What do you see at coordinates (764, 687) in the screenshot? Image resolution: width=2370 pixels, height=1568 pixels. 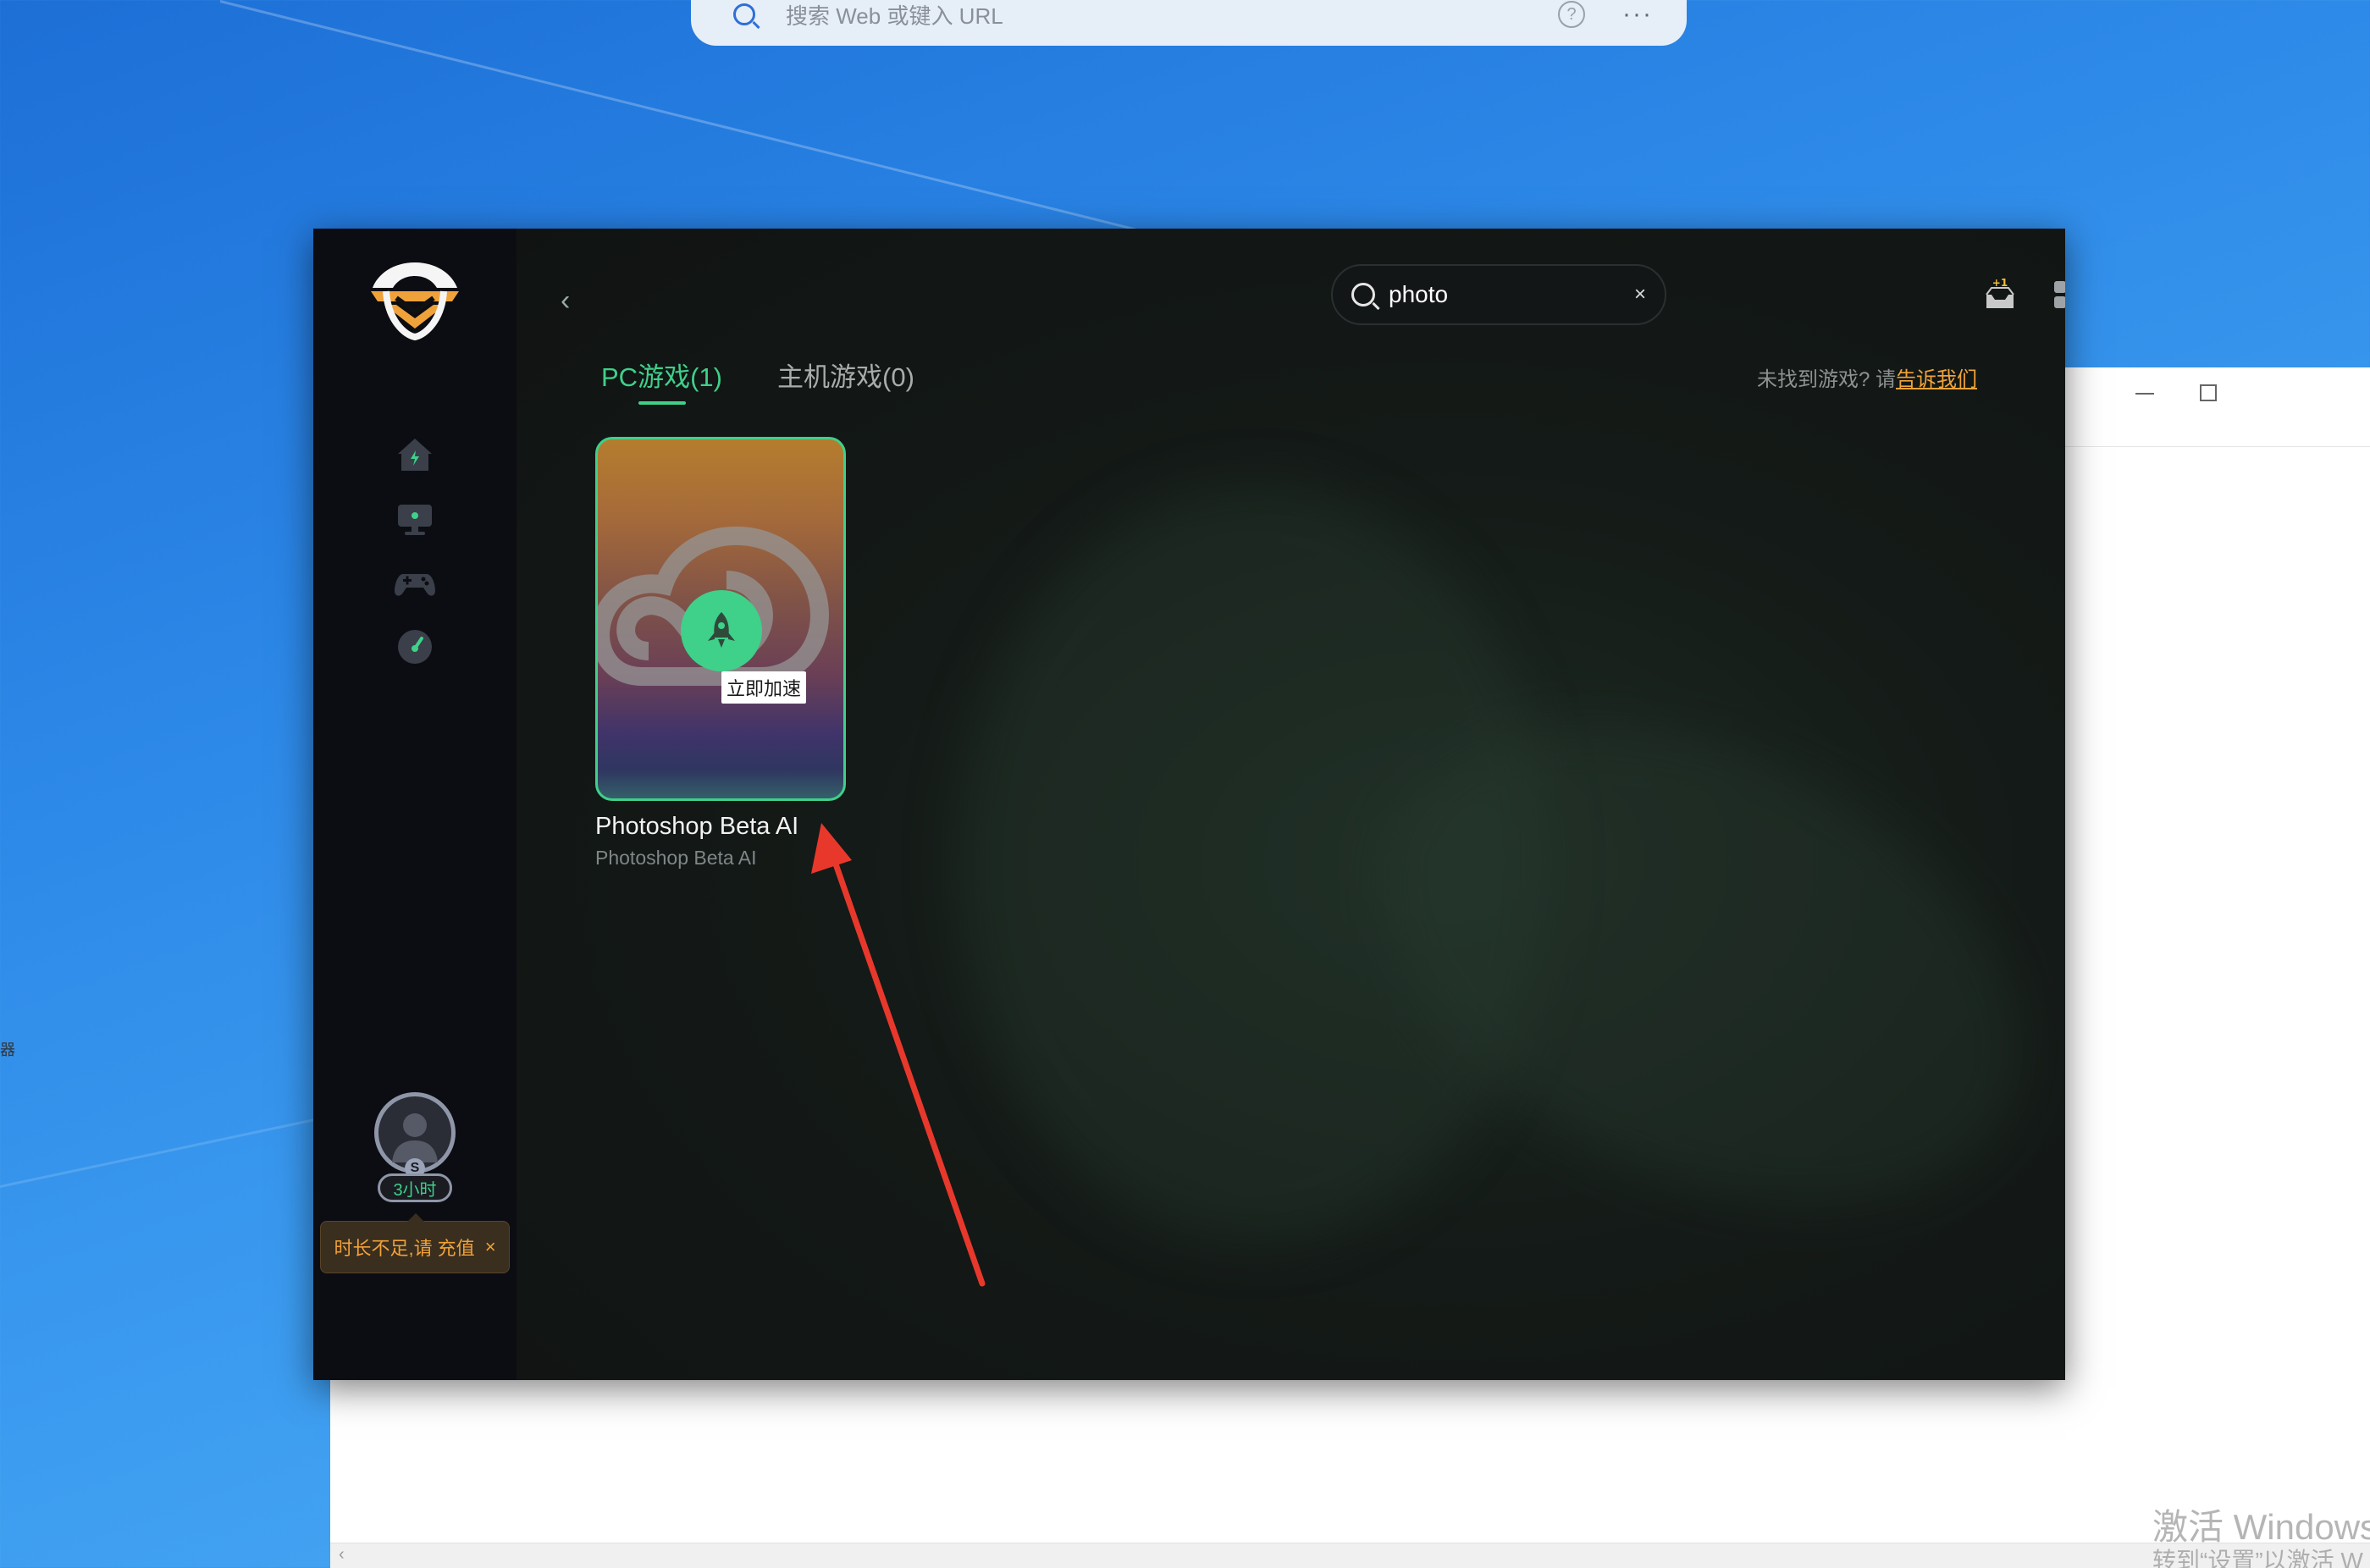 I see `boost-tooltip: 立即加速` at bounding box center [764, 687].